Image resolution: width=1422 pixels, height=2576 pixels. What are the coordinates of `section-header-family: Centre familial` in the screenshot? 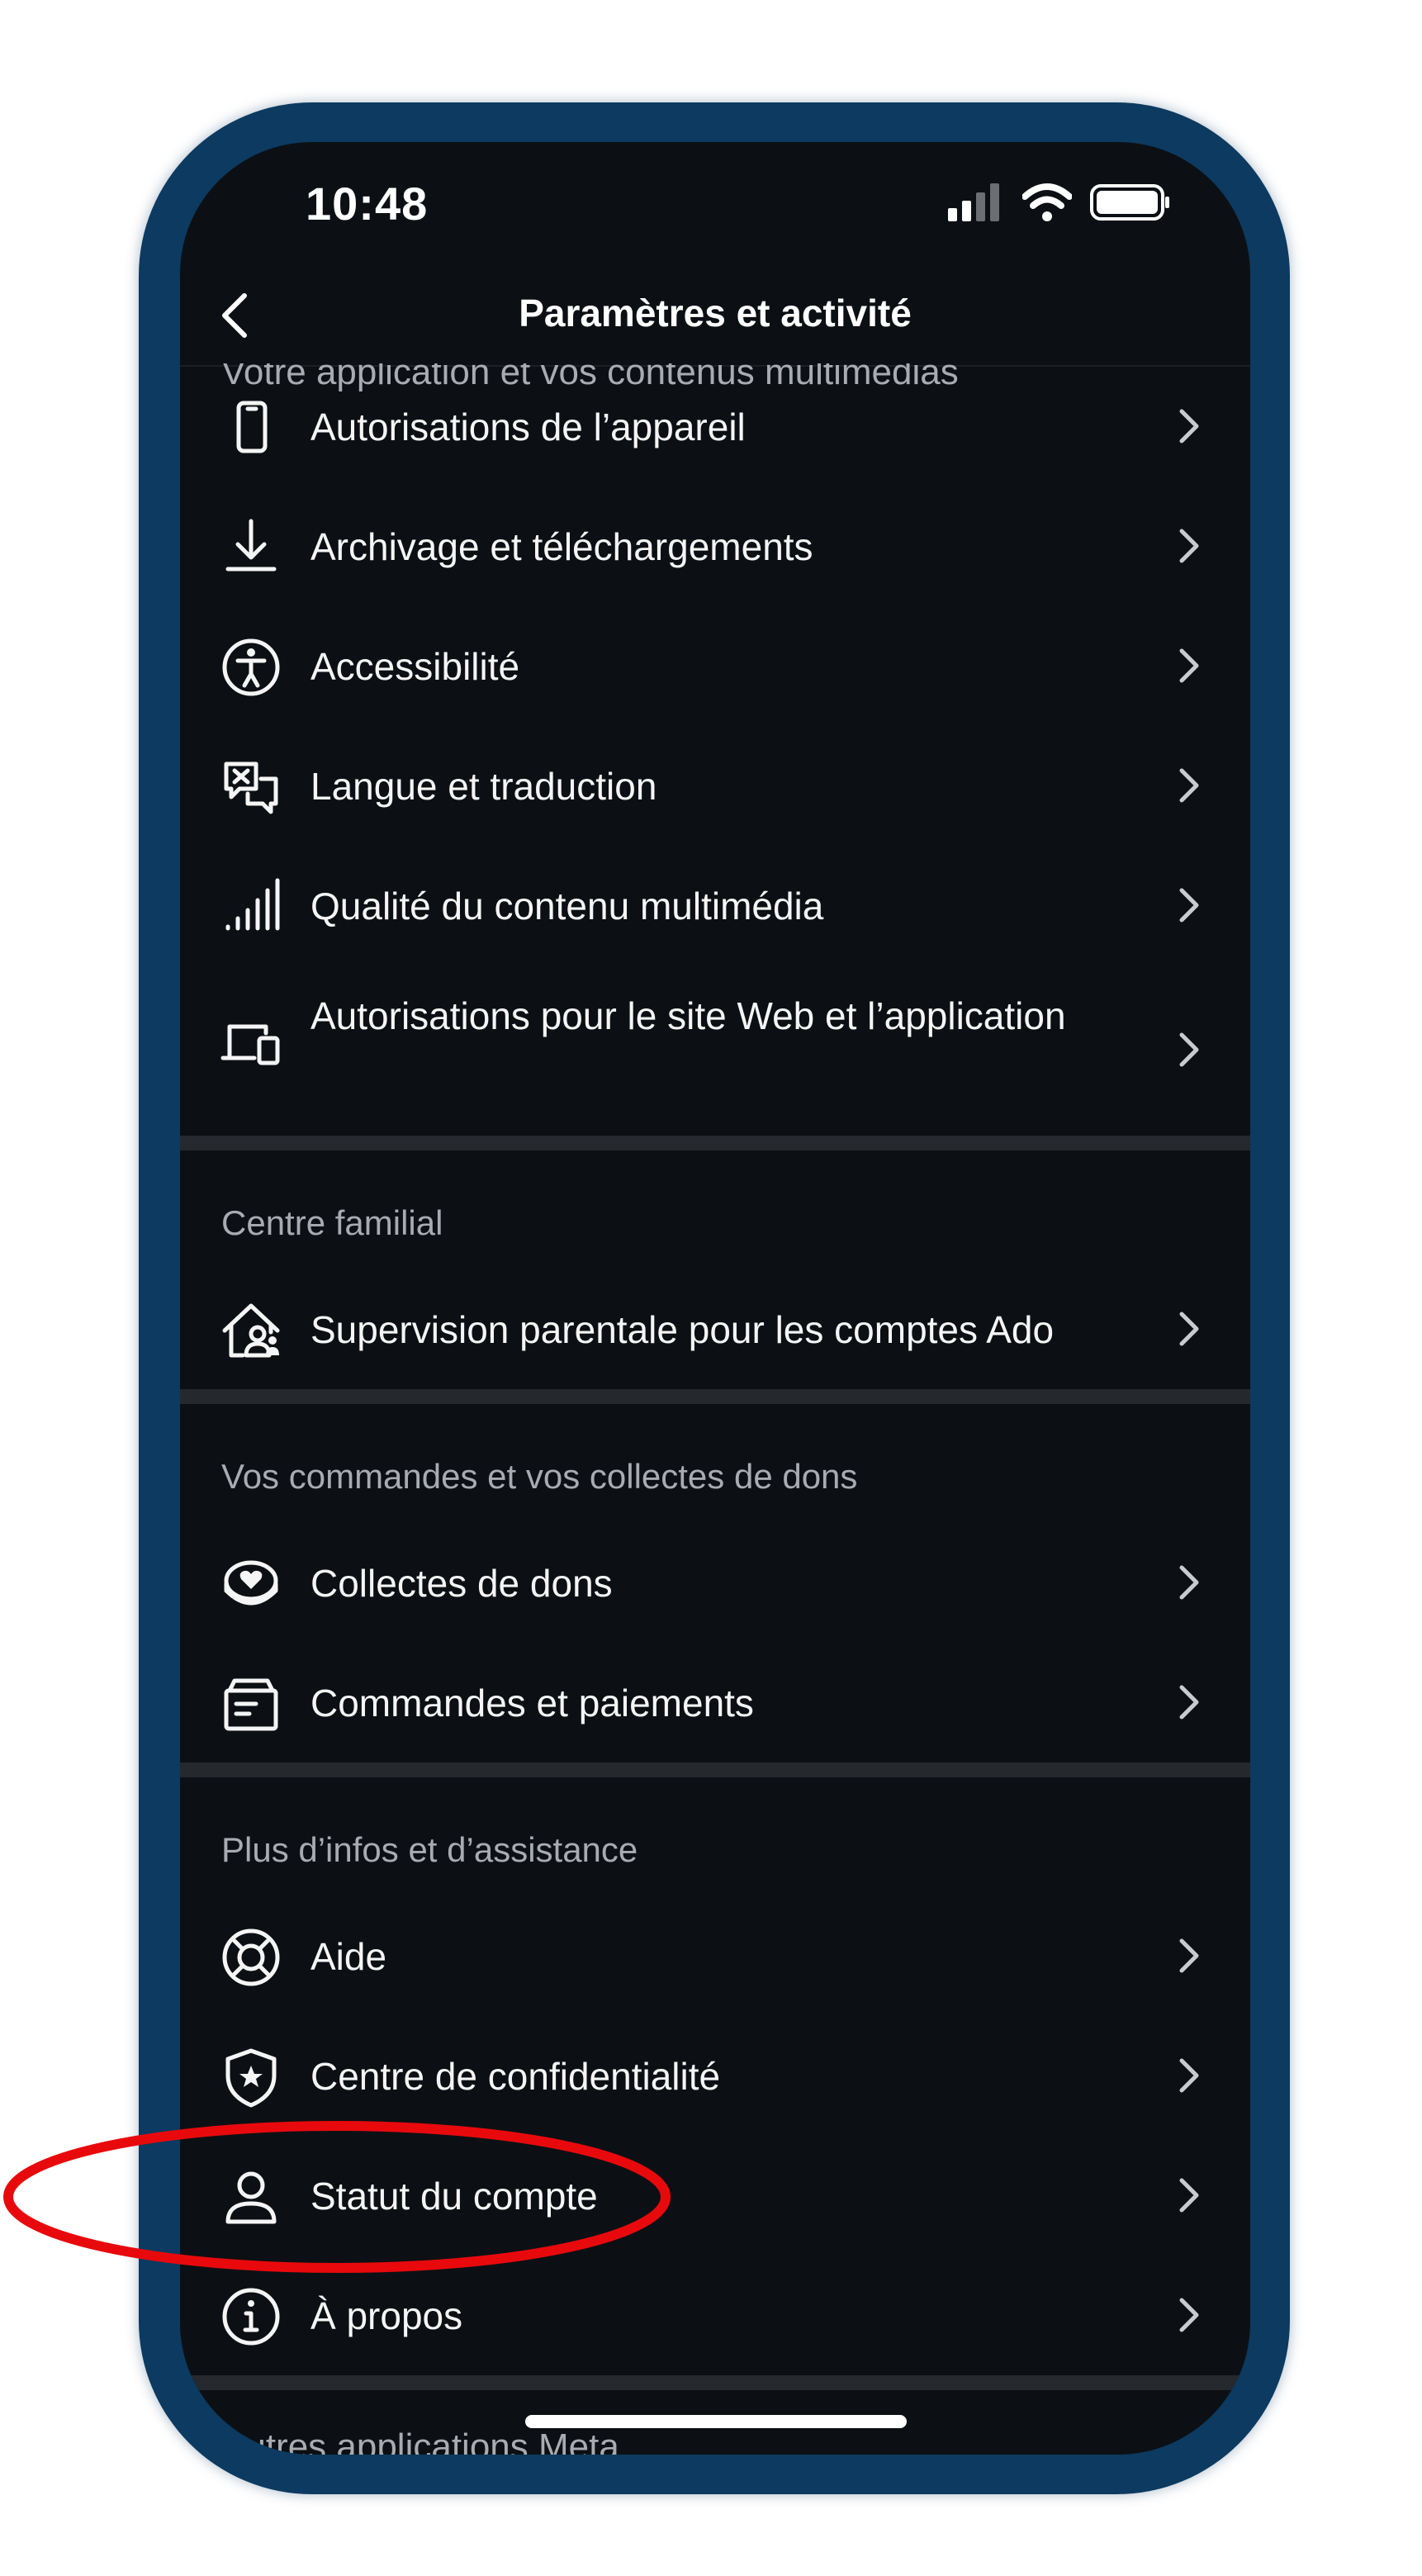 It's located at (332, 1222).